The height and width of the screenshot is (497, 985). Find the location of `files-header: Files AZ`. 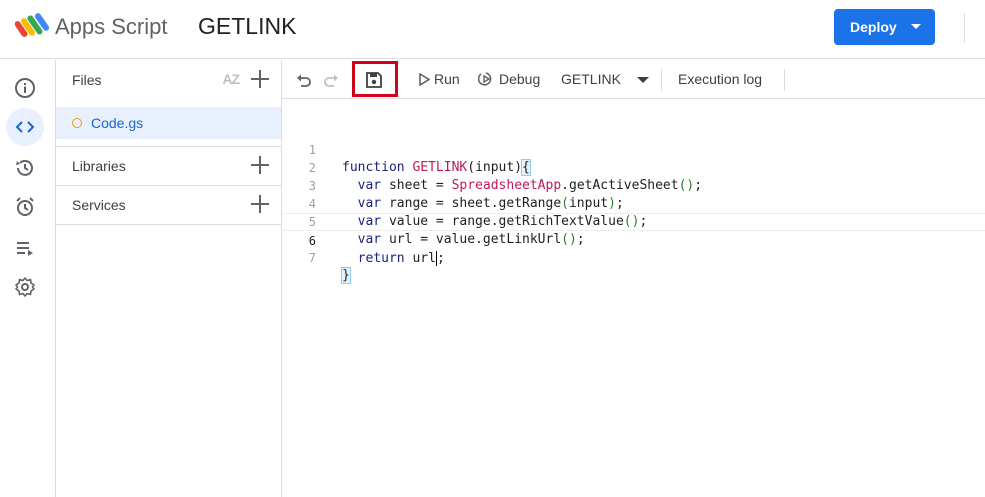

files-header: Files AZ is located at coordinates (168, 79).